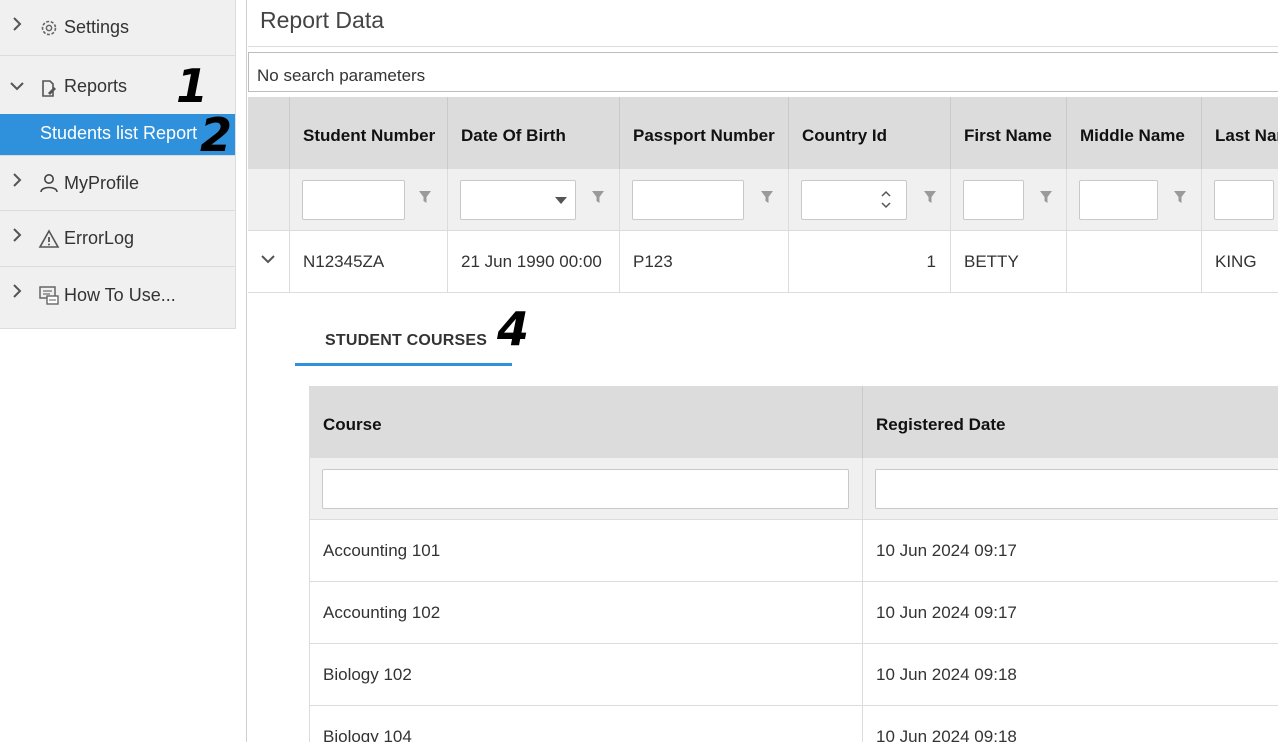  I want to click on title-divider, so click(763, 46).